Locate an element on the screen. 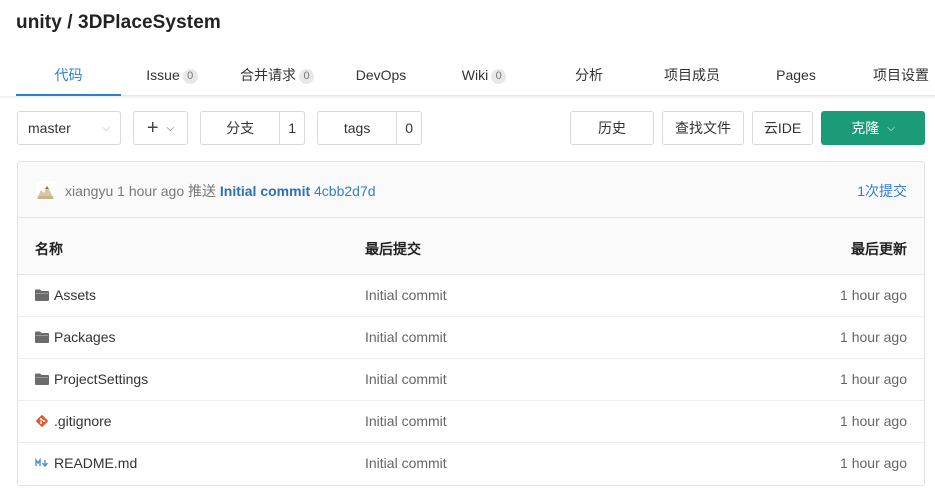 This screenshot has width=935, height=496. commit-message: Initial commit is located at coordinates (265, 191).